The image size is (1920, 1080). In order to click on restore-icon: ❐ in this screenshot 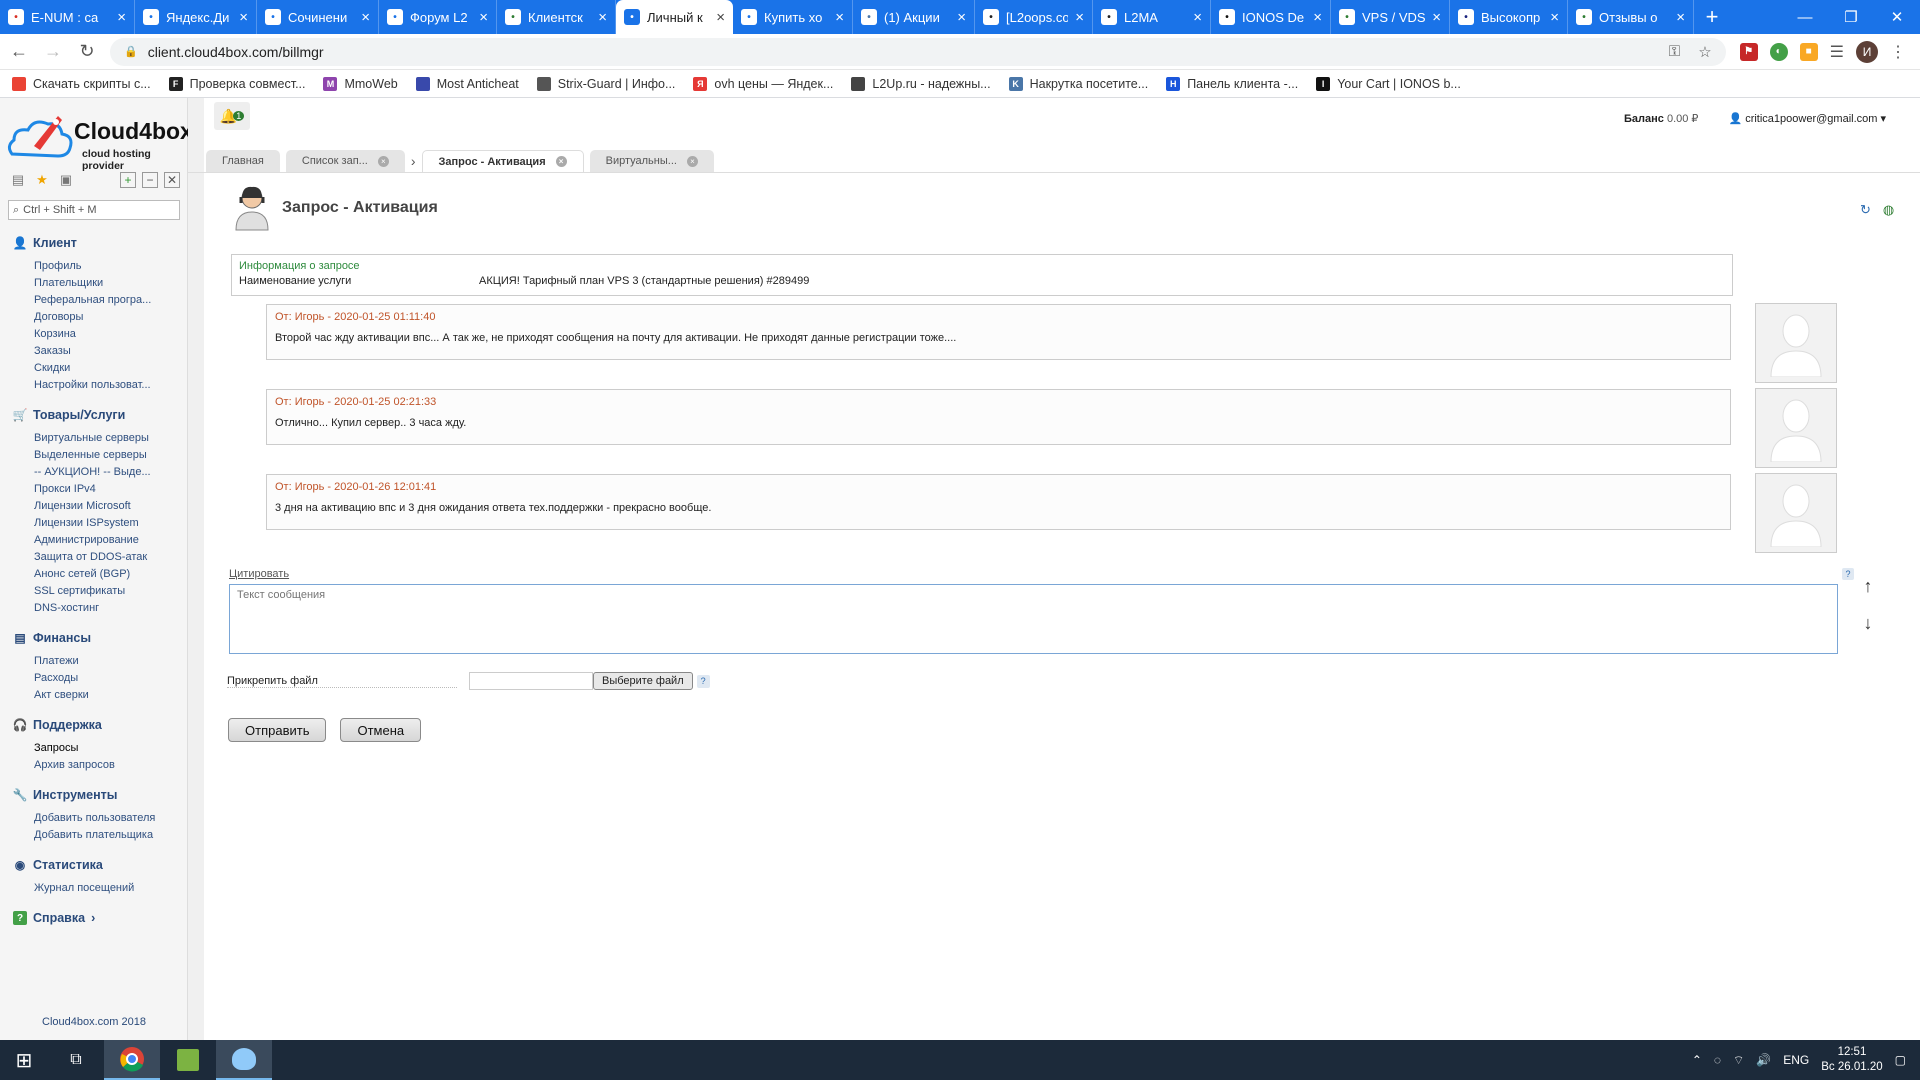, I will do `click(1851, 17)`.